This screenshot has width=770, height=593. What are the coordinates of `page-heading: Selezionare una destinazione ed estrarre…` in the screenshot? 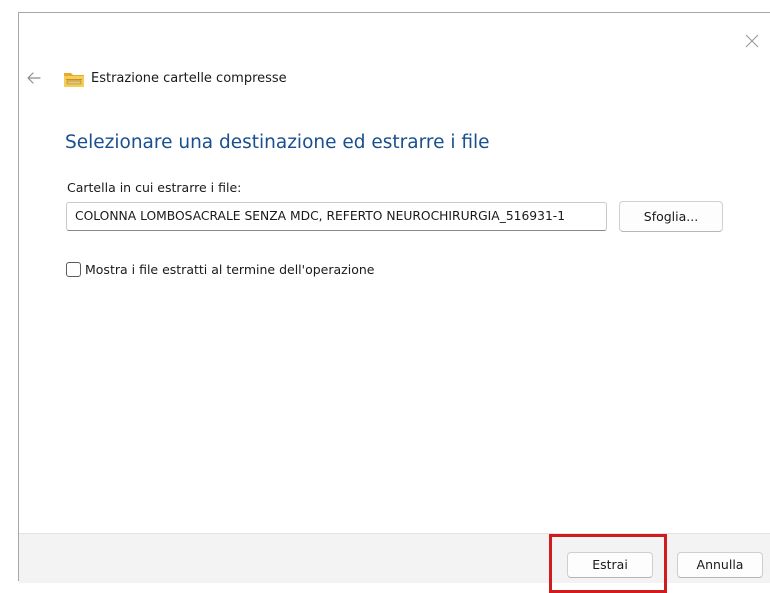 It's located at (277, 142).